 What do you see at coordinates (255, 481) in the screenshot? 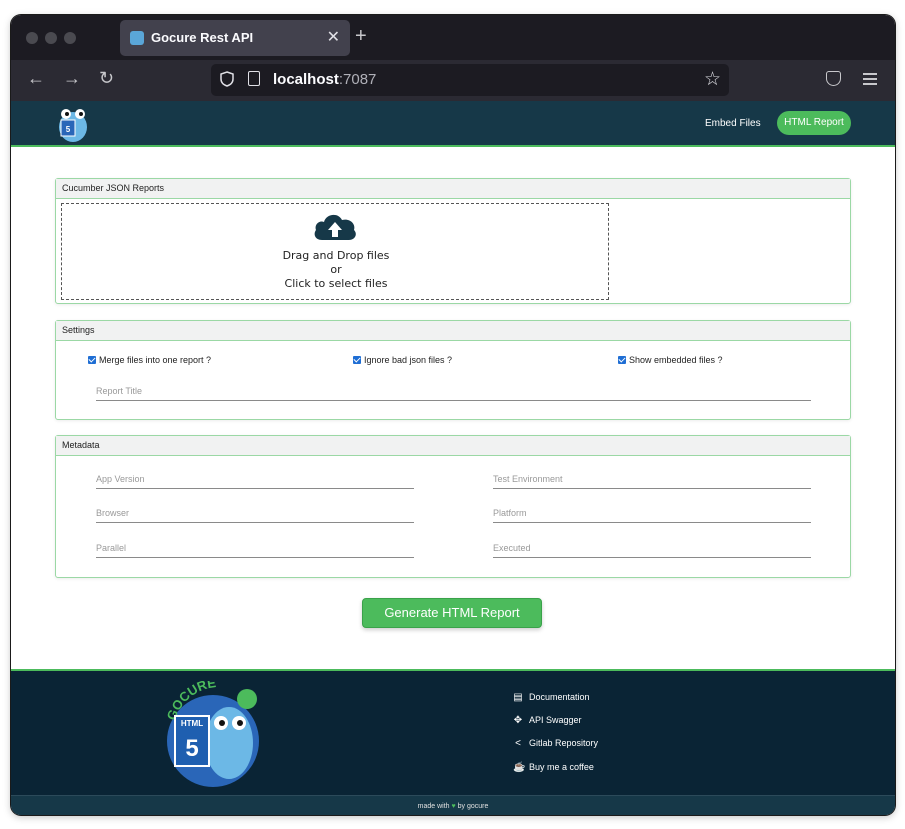
I see `app-version-input: App Version` at bounding box center [255, 481].